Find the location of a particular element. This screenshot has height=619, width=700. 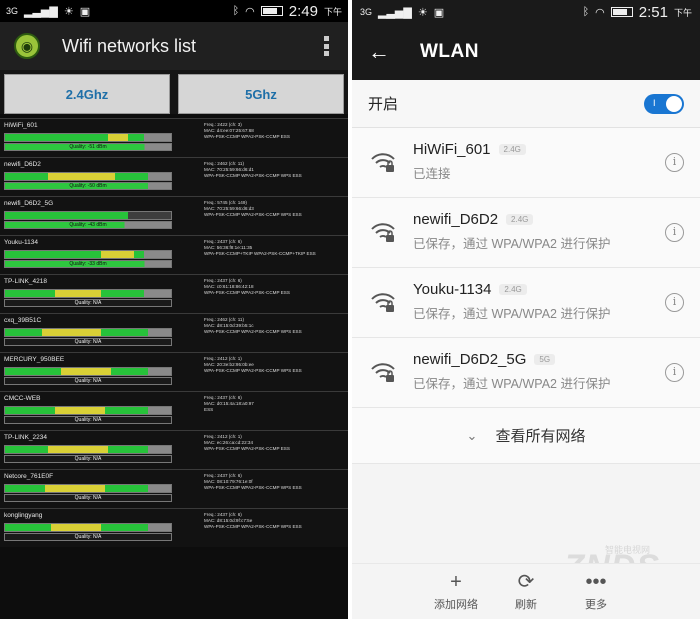

network-row-main: TP-LINK_2234 Quality: N/A is located at coordinates (100, 450).